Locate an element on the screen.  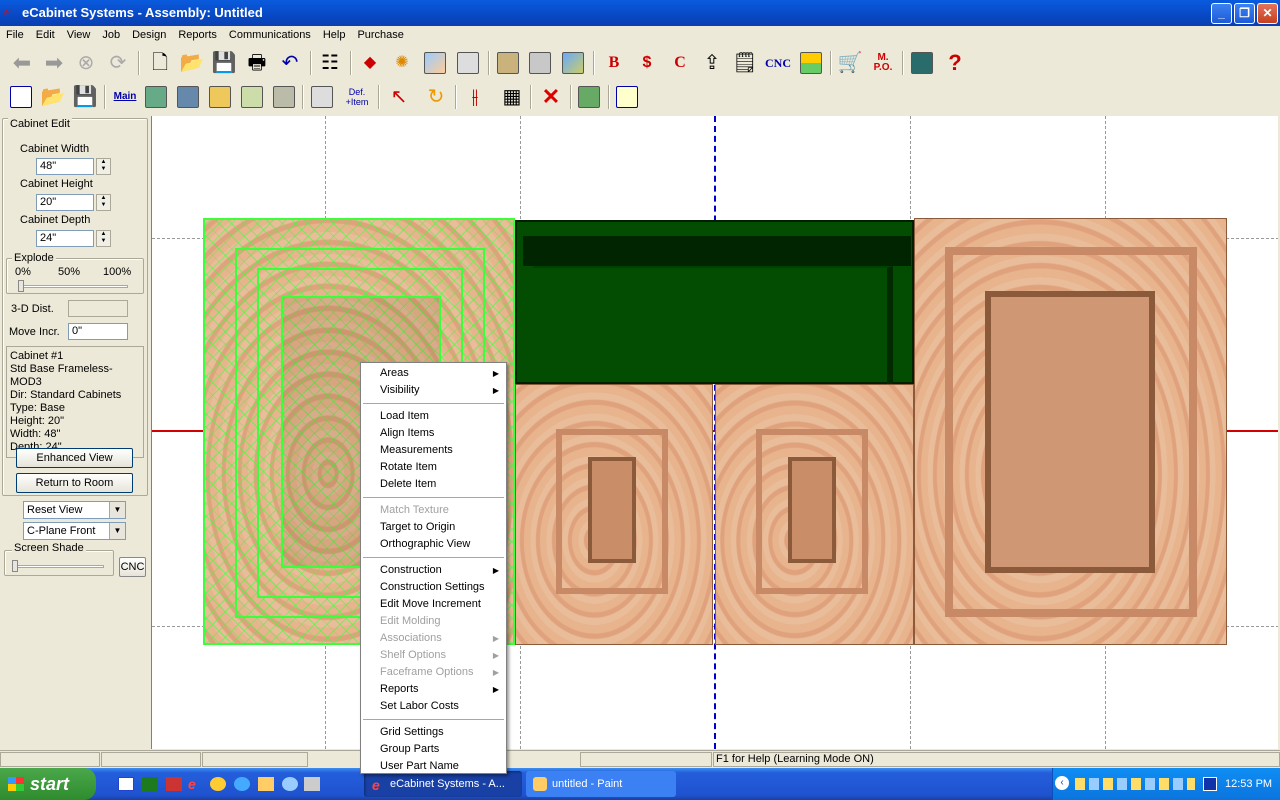
screen-shade-thumb is located at coordinates (15, 566).